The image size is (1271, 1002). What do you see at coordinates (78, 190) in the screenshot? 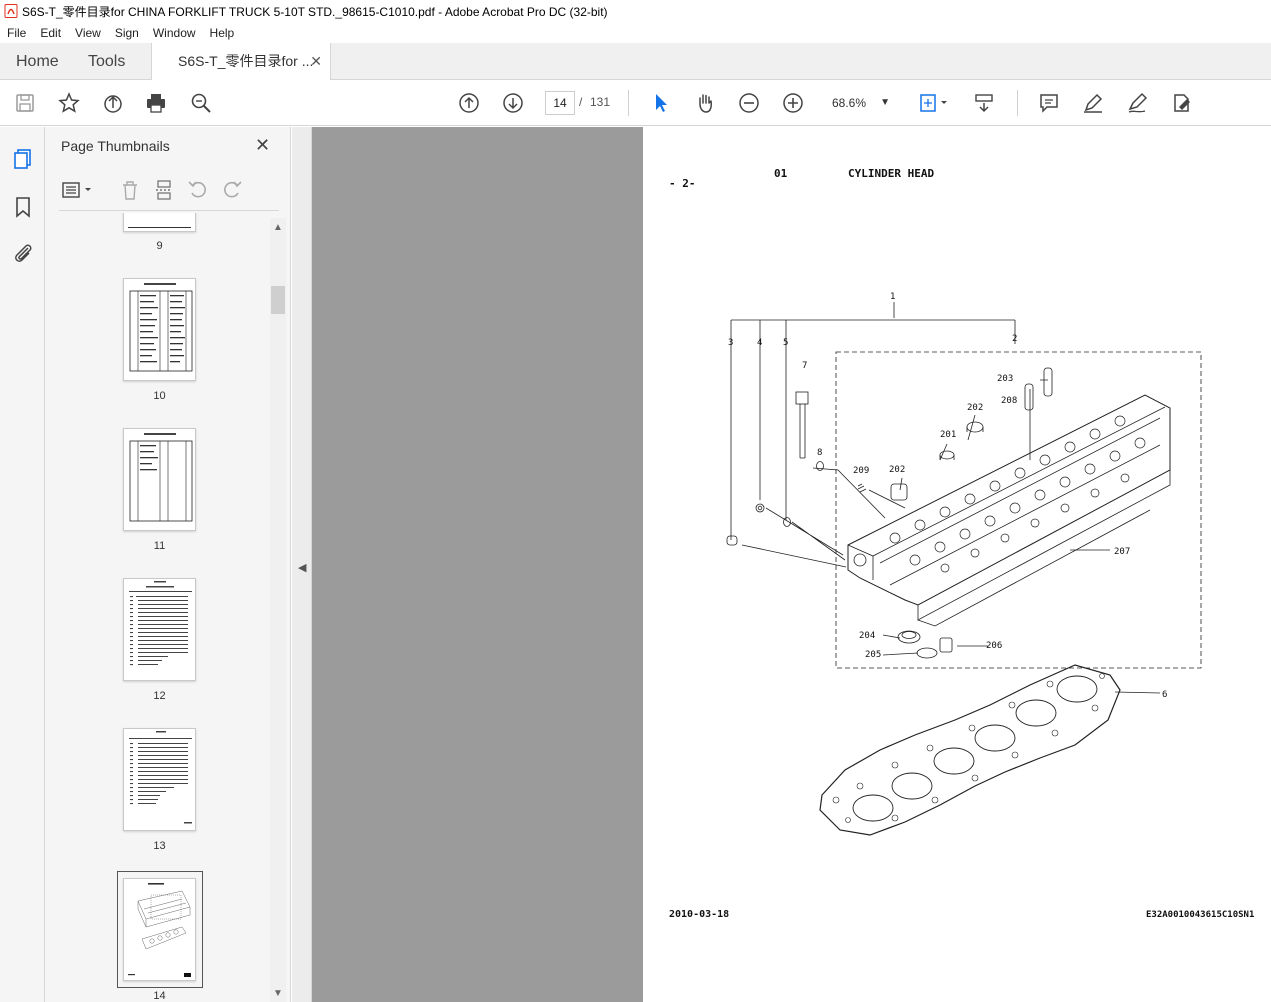
I see `thumbnail-options-icon` at bounding box center [78, 190].